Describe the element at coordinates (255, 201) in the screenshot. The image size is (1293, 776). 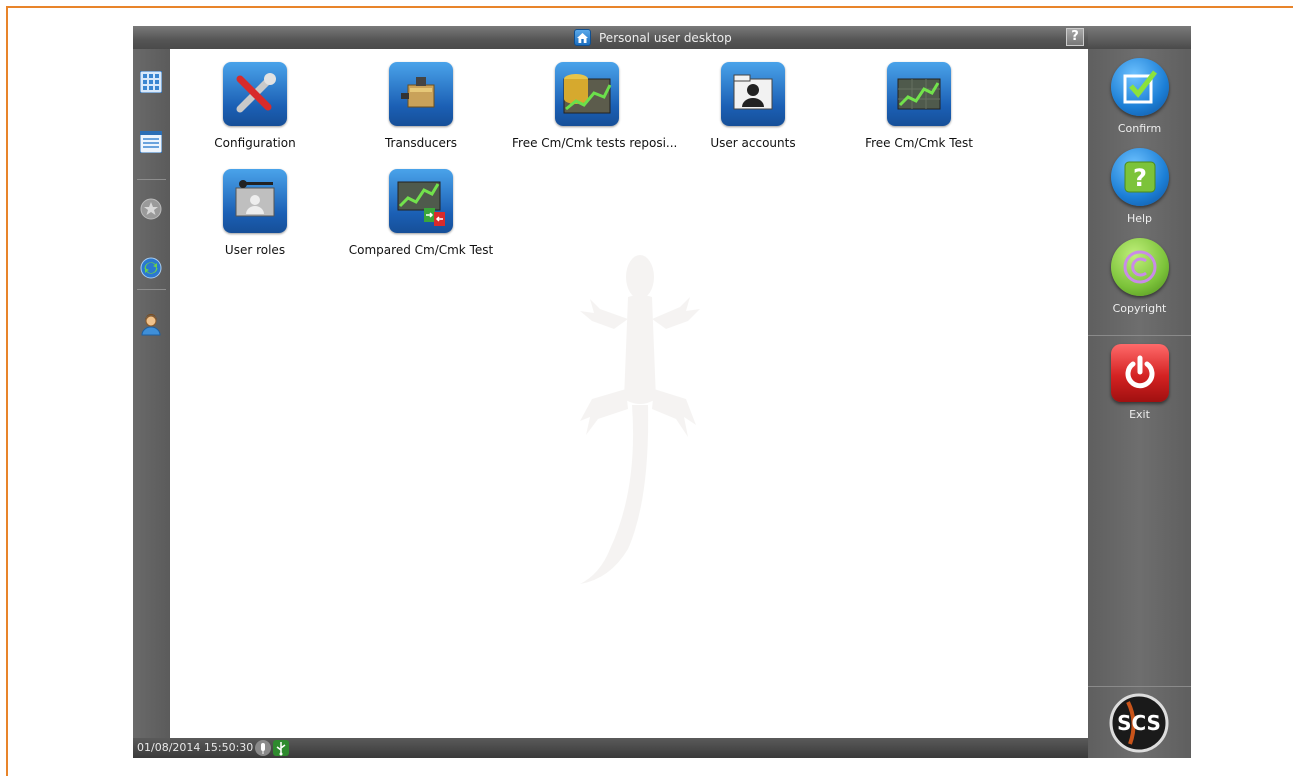
I see `user-roles-icon` at that location.